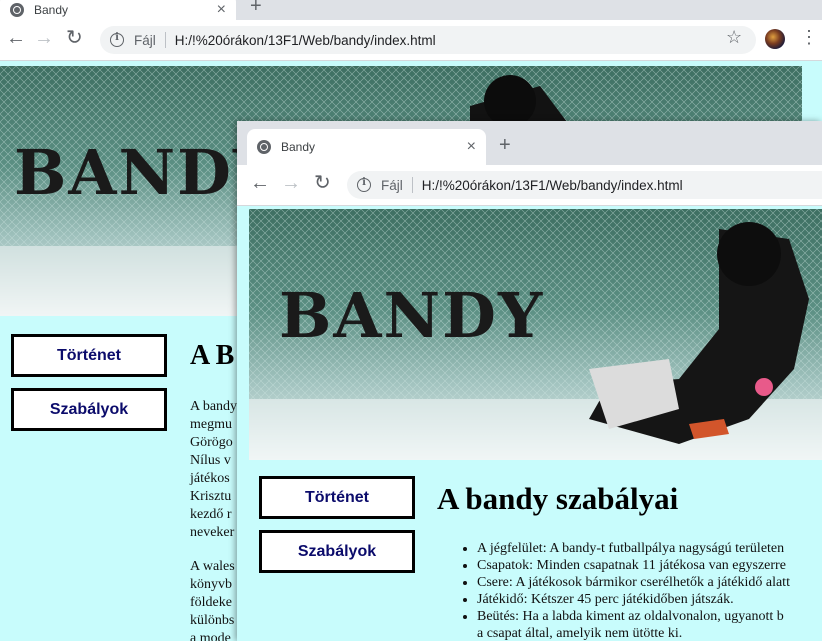 This screenshot has height=641, width=822. What do you see at coordinates (809, 37) in the screenshot?
I see `menu-icon: ⋮` at bounding box center [809, 37].